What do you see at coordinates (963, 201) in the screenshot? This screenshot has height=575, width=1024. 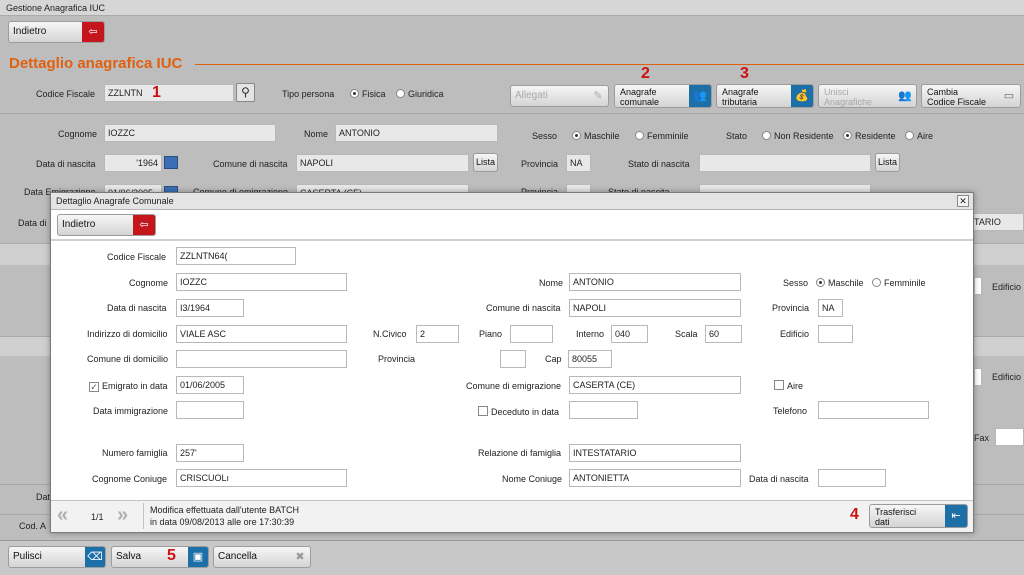 I see `close-icon: ✕` at bounding box center [963, 201].